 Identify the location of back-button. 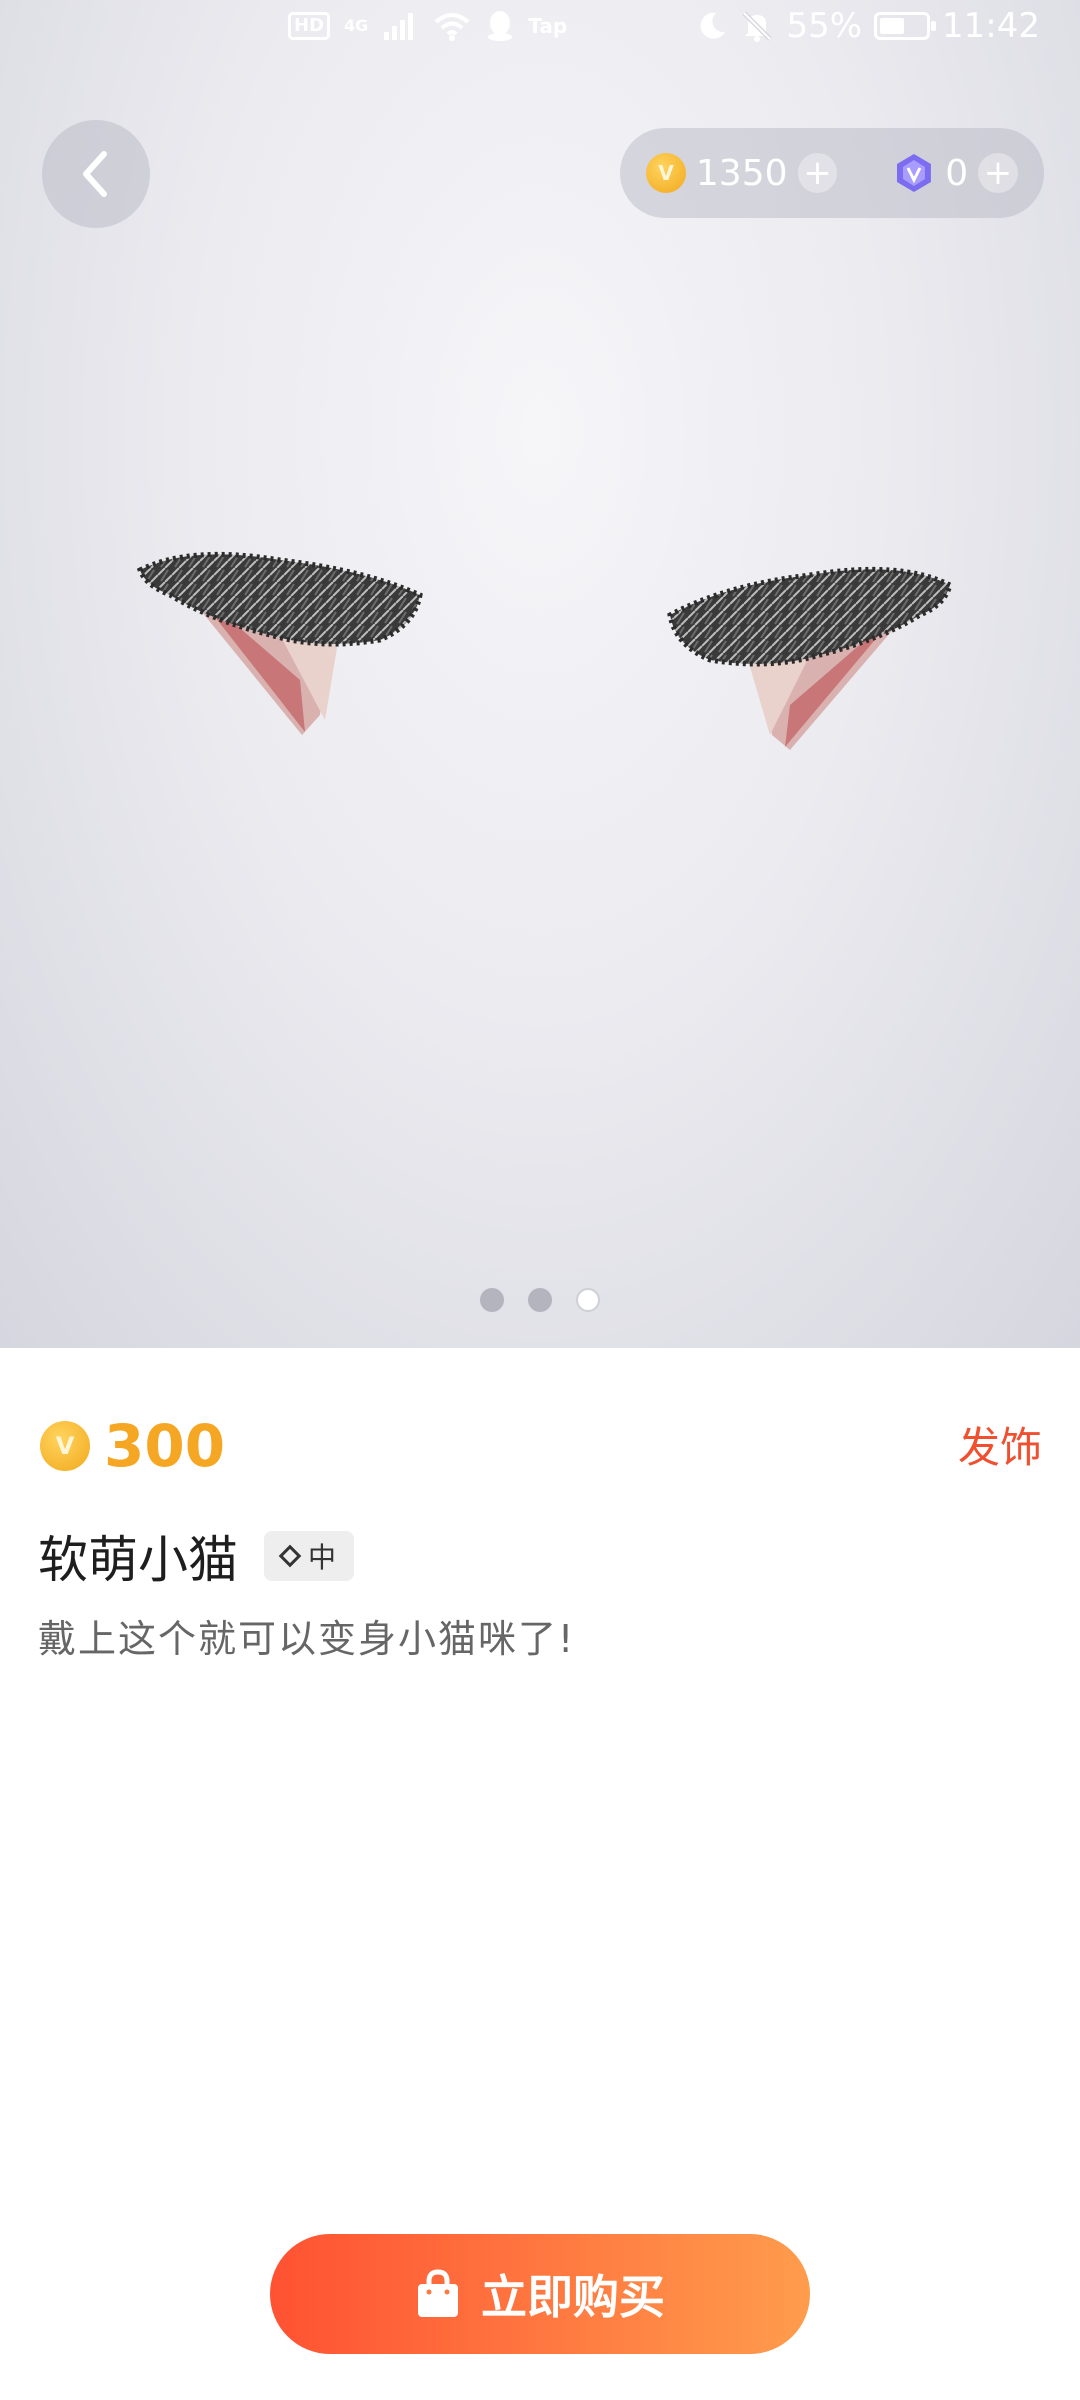
(96, 174).